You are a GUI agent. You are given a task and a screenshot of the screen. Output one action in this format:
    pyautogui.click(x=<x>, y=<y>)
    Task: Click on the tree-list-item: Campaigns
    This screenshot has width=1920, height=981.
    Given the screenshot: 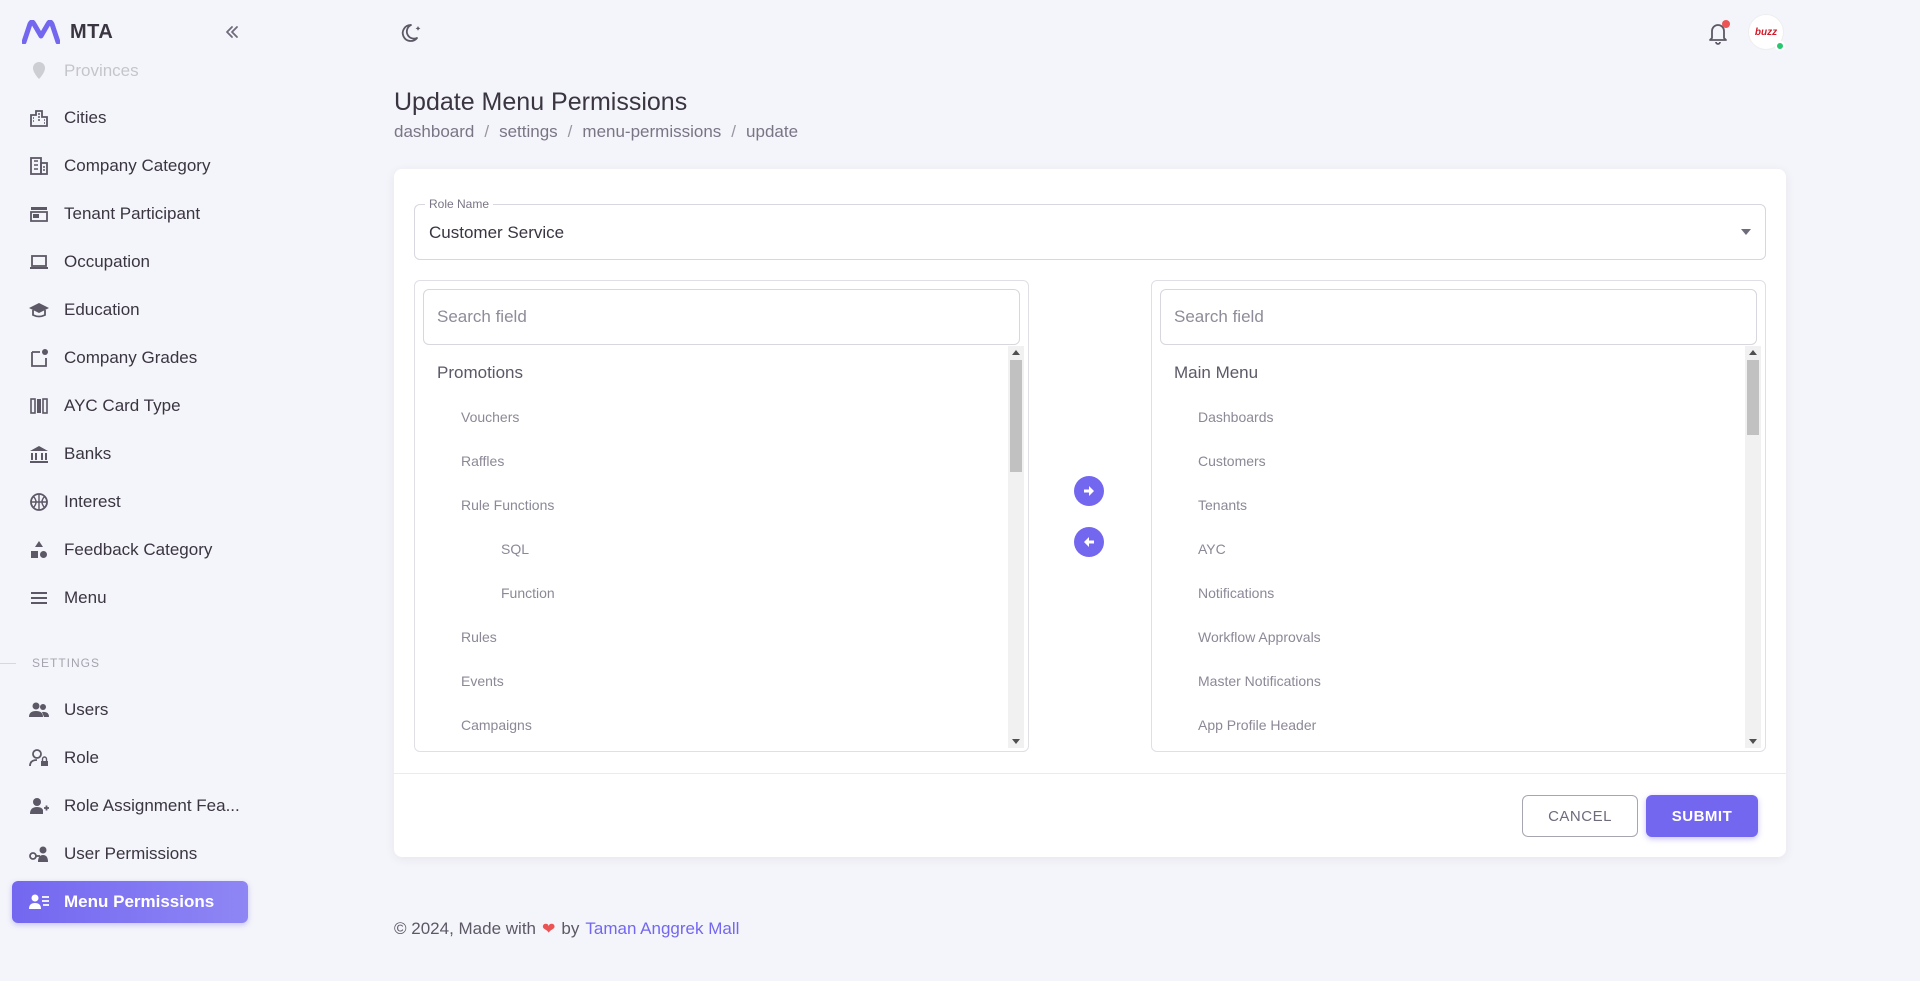 What is the action you would take?
    pyautogui.click(x=496, y=725)
    